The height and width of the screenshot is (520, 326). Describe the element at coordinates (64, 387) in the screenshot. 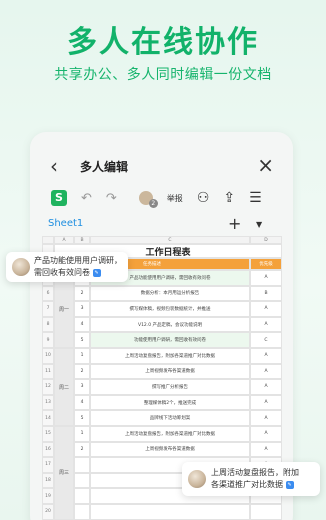

I see `week-cell: 周二` at that location.